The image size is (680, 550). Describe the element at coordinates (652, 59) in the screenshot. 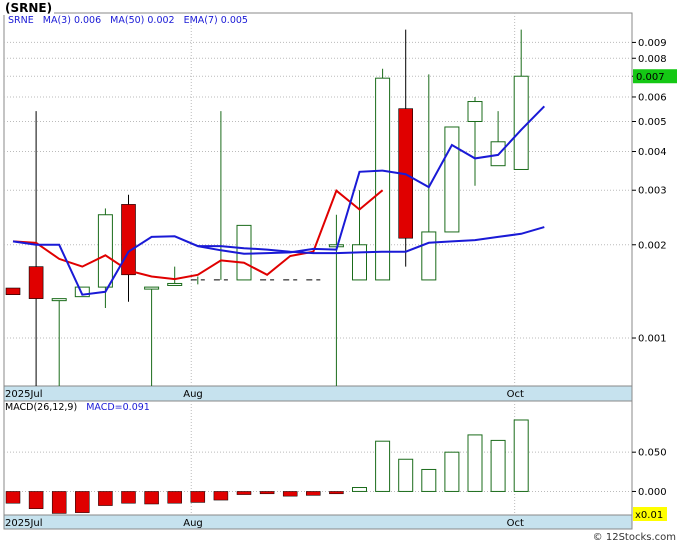

I see `price-y-tick-label: 0.008` at that location.